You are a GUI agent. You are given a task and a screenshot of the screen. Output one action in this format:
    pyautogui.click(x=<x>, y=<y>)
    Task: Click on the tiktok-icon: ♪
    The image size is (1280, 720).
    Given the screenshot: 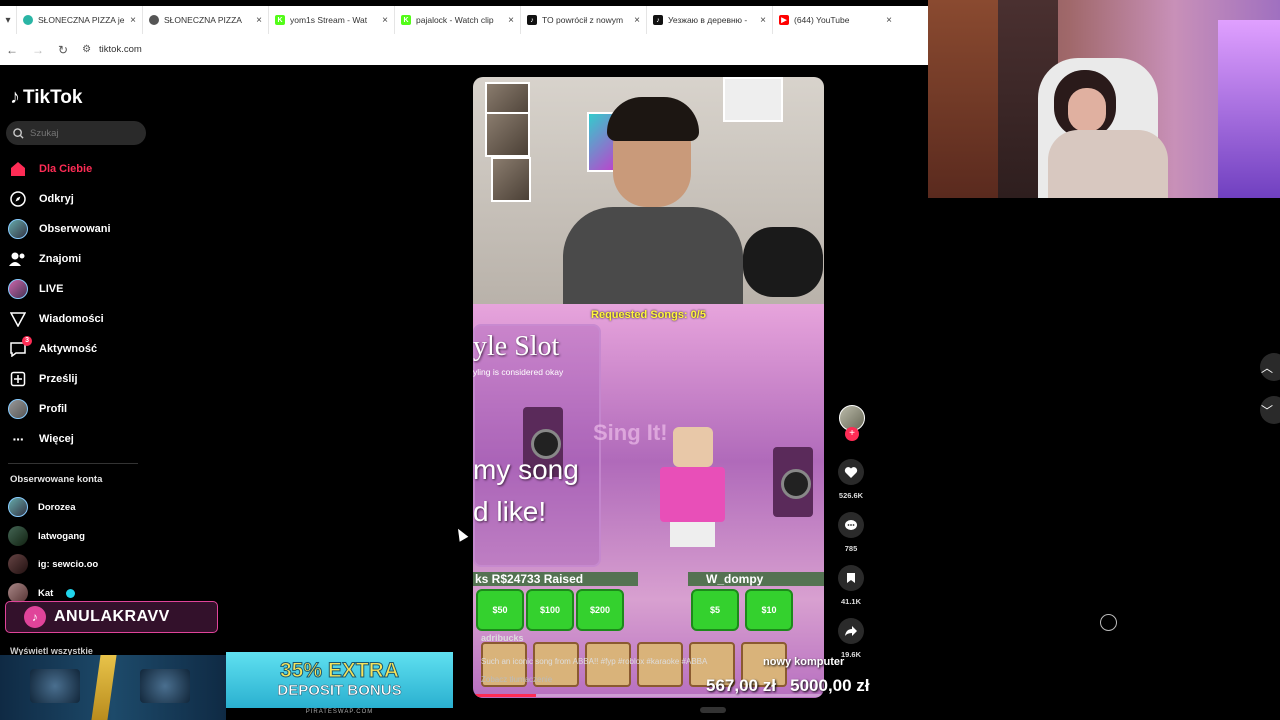 What is the action you would take?
    pyautogui.click(x=532, y=20)
    